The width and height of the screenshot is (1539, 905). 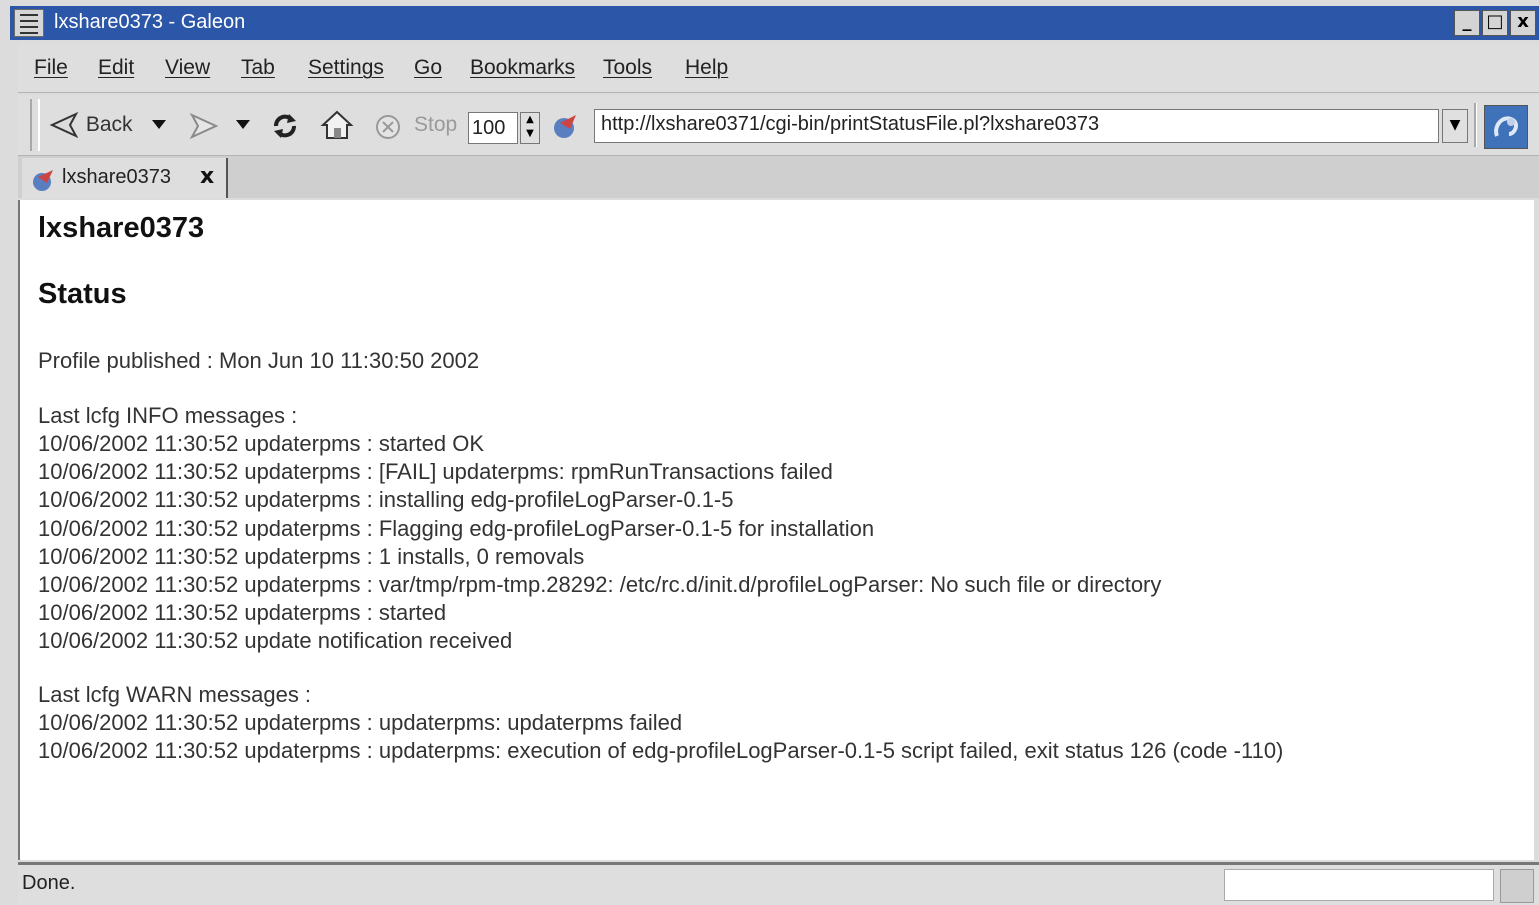 What do you see at coordinates (1467, 23) in the screenshot?
I see `minimize-button: _` at bounding box center [1467, 23].